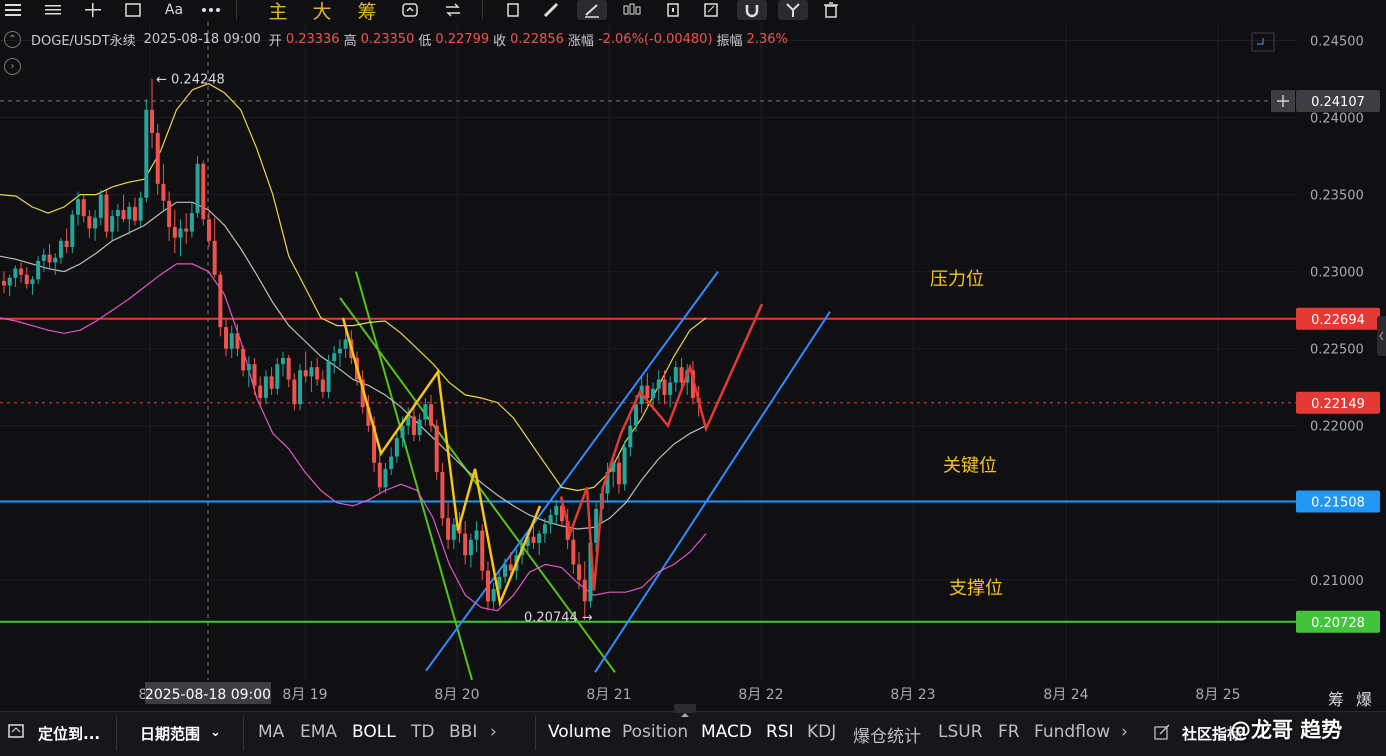 This screenshot has height=756, width=1386. I want to click on low-label: 低, so click(425, 41).